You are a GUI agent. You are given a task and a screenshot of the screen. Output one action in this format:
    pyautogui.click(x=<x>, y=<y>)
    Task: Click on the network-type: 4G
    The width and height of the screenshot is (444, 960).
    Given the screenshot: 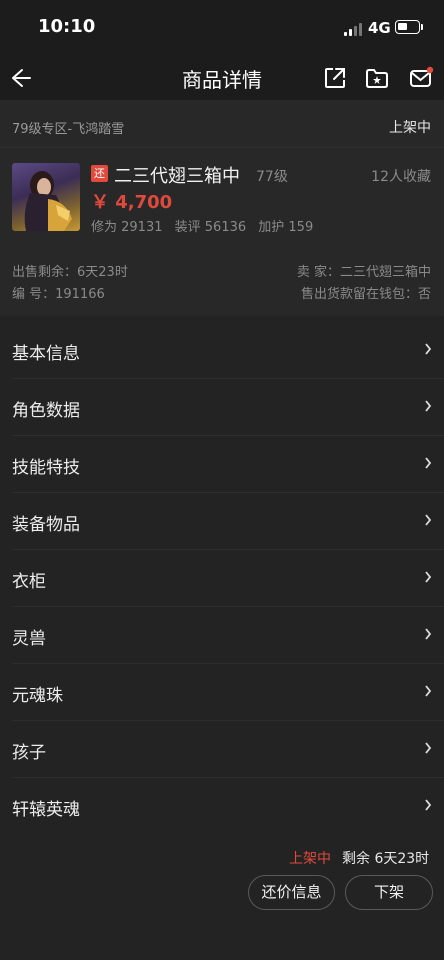 What is the action you would take?
    pyautogui.click(x=379, y=28)
    